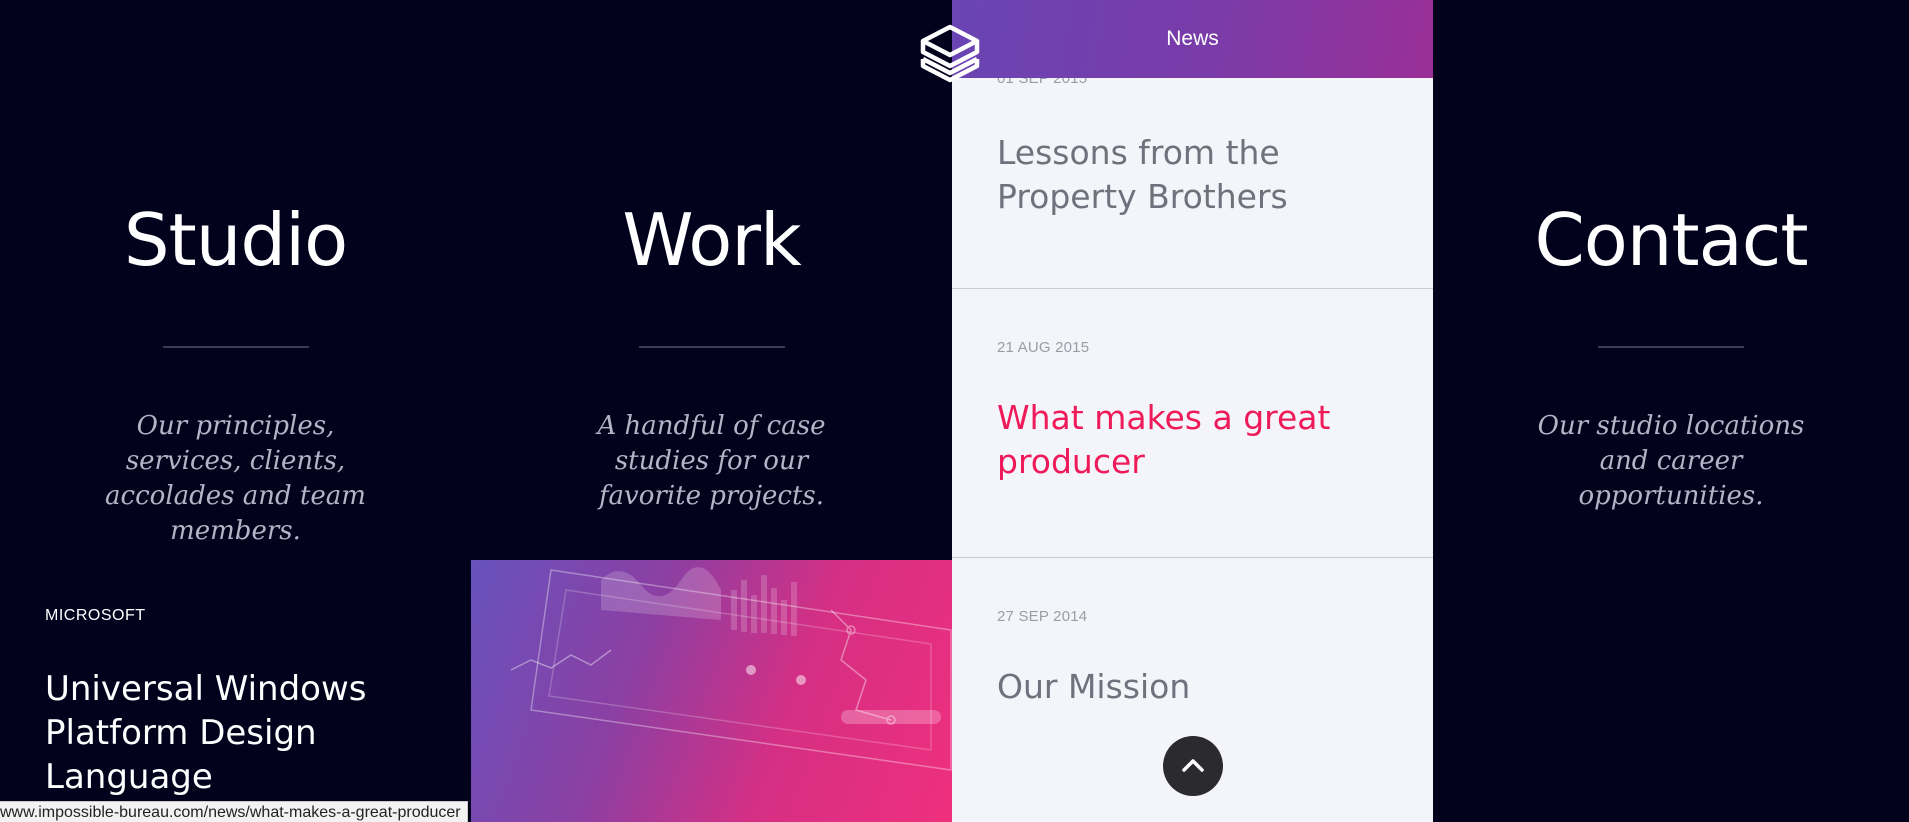 The width and height of the screenshot is (1909, 822). I want to click on scroll-to-top-button, so click(1193, 766).